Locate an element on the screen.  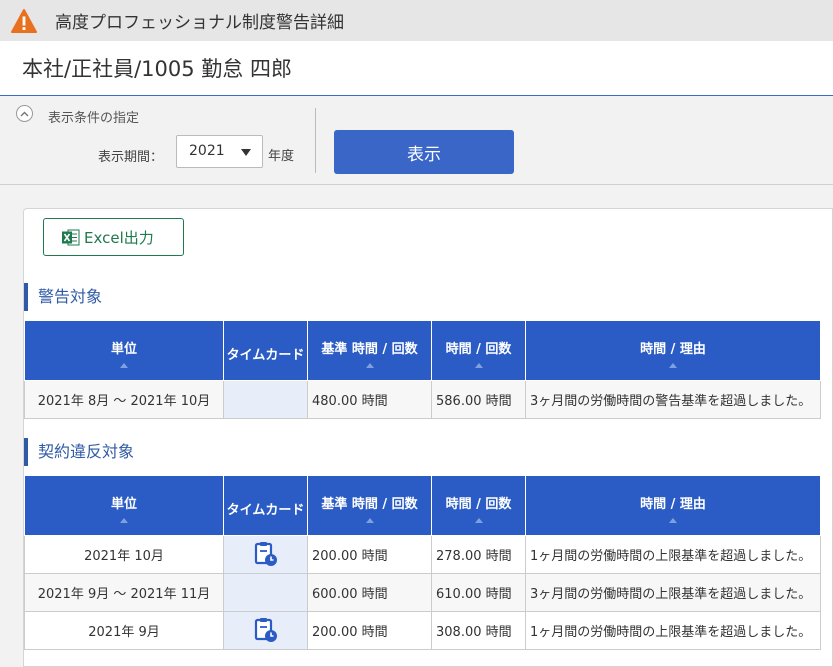
chevron-up-icon is located at coordinates (24, 113).